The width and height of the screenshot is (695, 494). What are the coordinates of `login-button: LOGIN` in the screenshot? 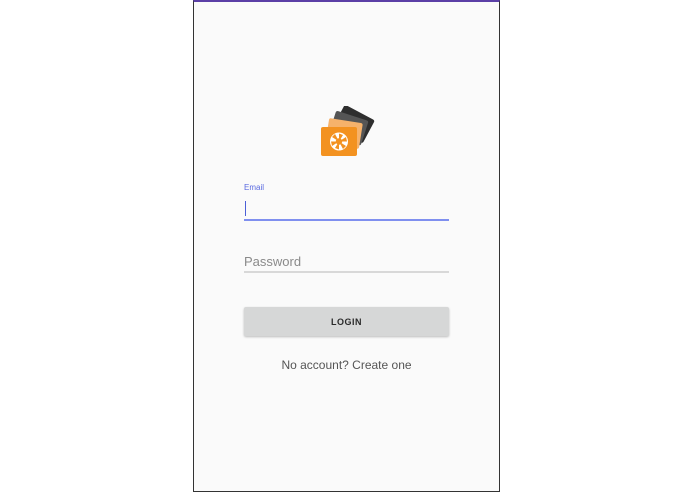 It's located at (346, 321).